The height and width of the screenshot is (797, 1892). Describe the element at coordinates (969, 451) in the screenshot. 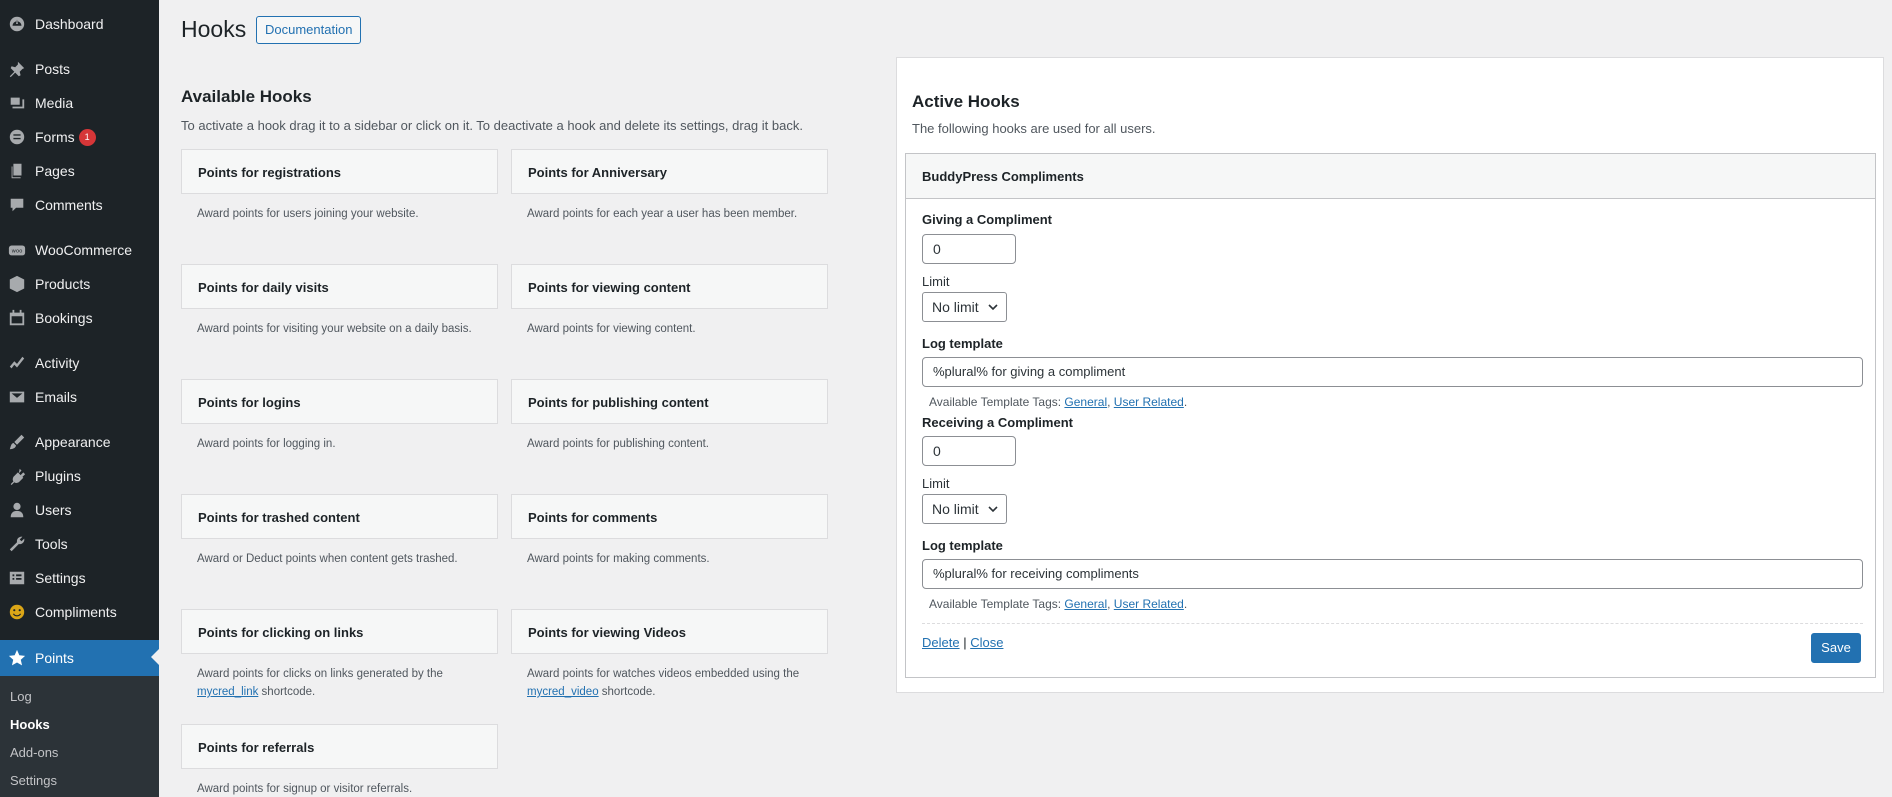

I see `receiving-points-input: 0` at that location.